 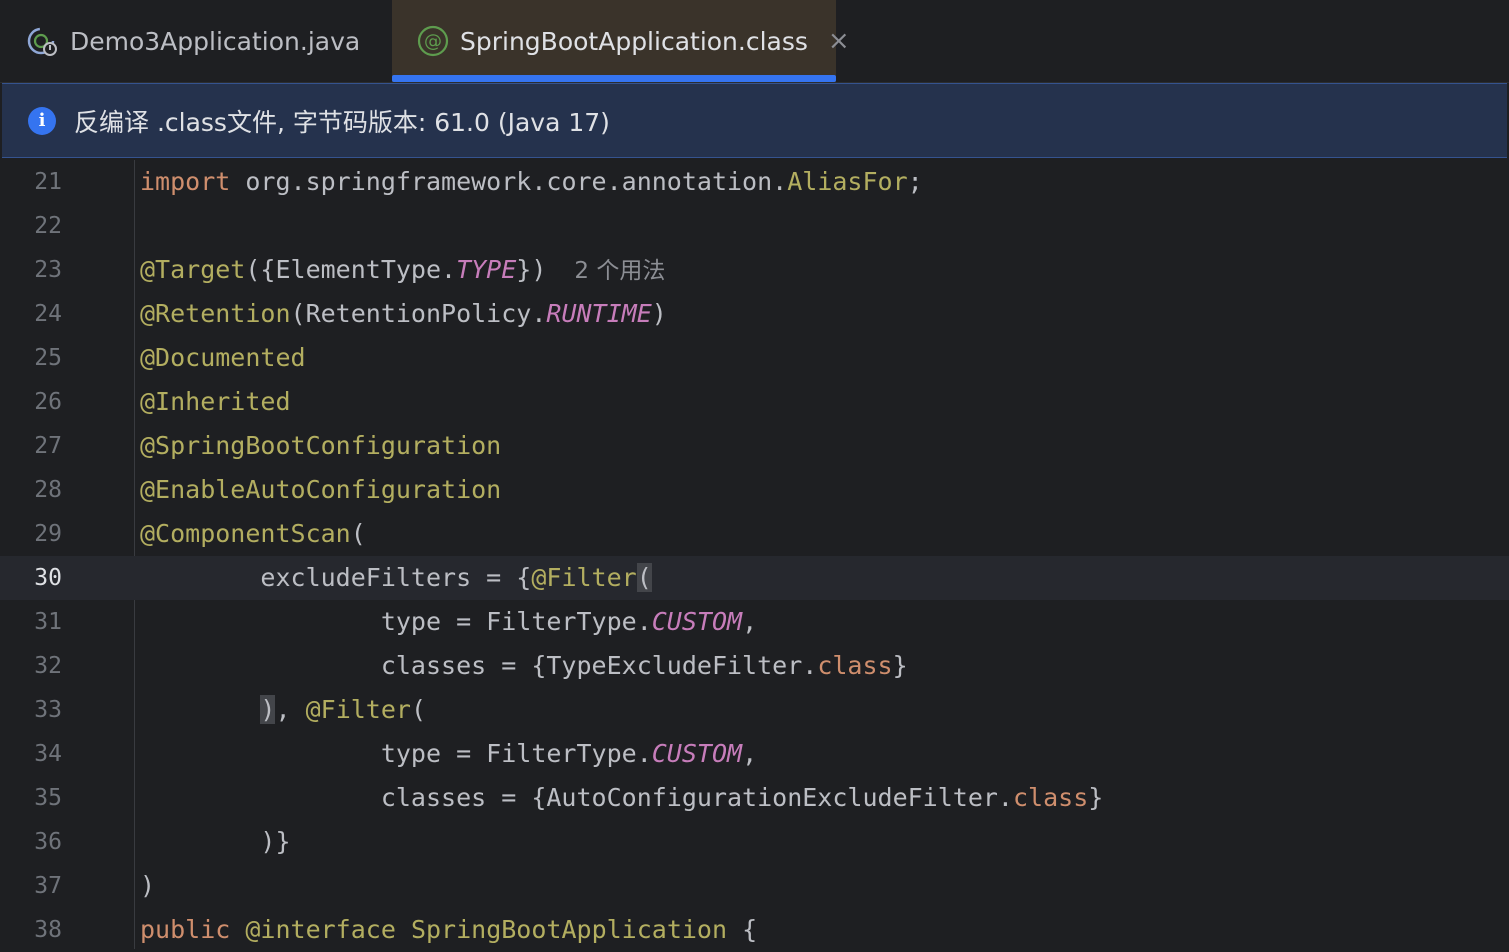 I want to click on annotation-icon: @, so click(x=433, y=41).